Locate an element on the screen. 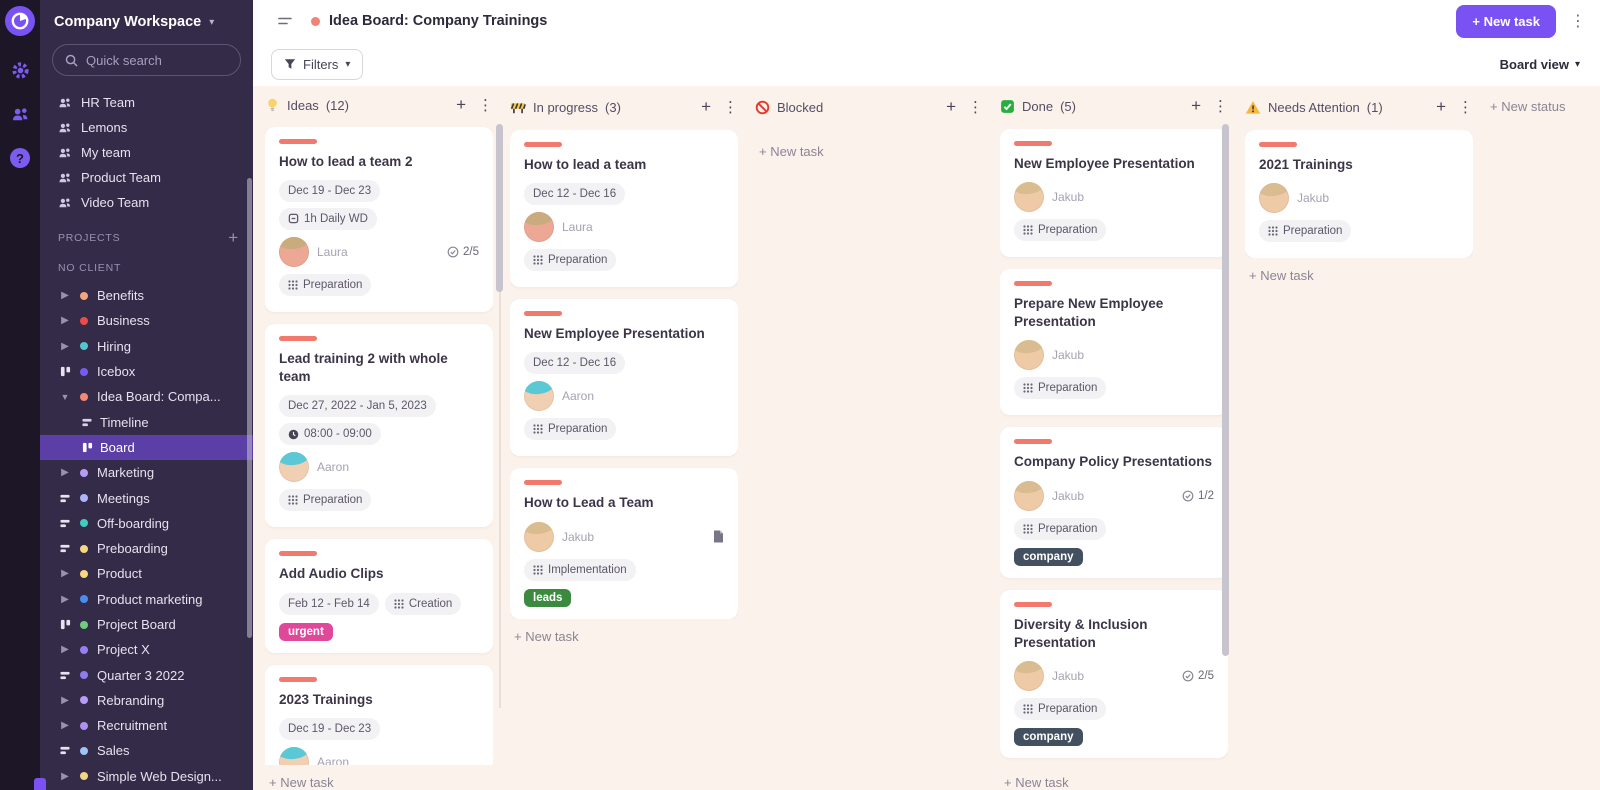  recurring-chip: 1h Daily WD is located at coordinates (328, 218).